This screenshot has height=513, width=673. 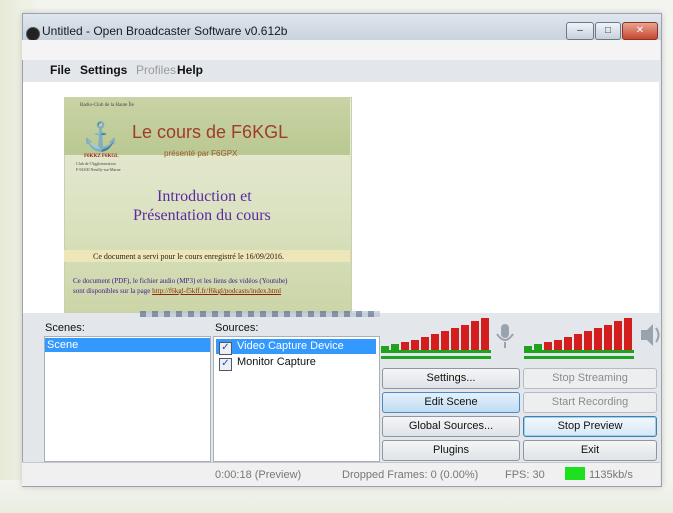 What do you see at coordinates (590, 402) in the screenshot?
I see `start-recording-button: Start Recording` at bounding box center [590, 402].